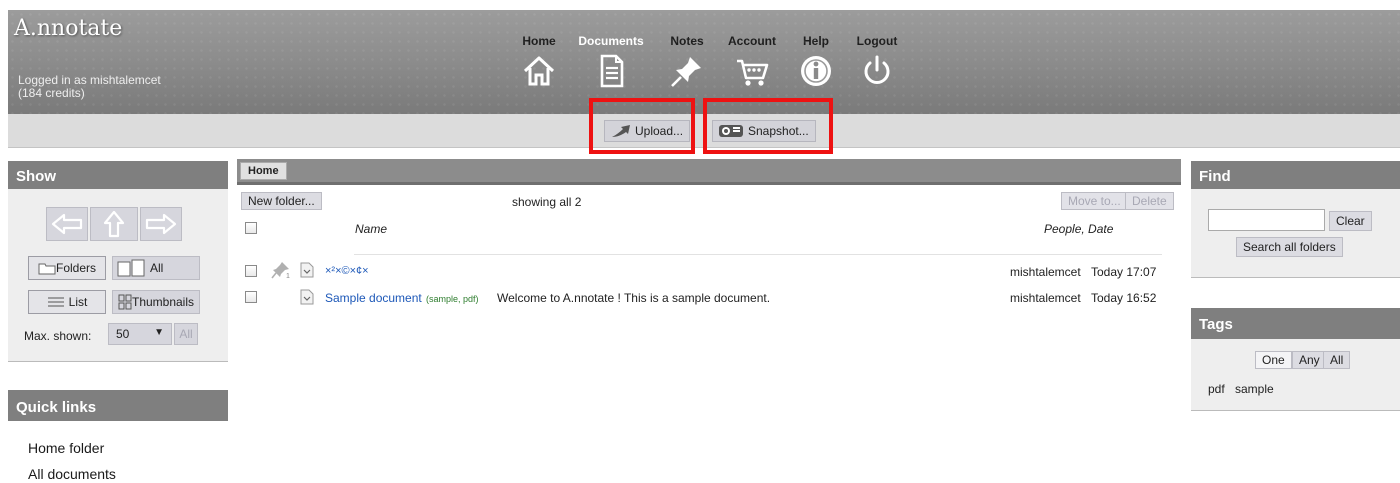 The image size is (1400, 483). I want to click on login-info: Logged in as mishtalemcet (184 credits), so click(89, 87).